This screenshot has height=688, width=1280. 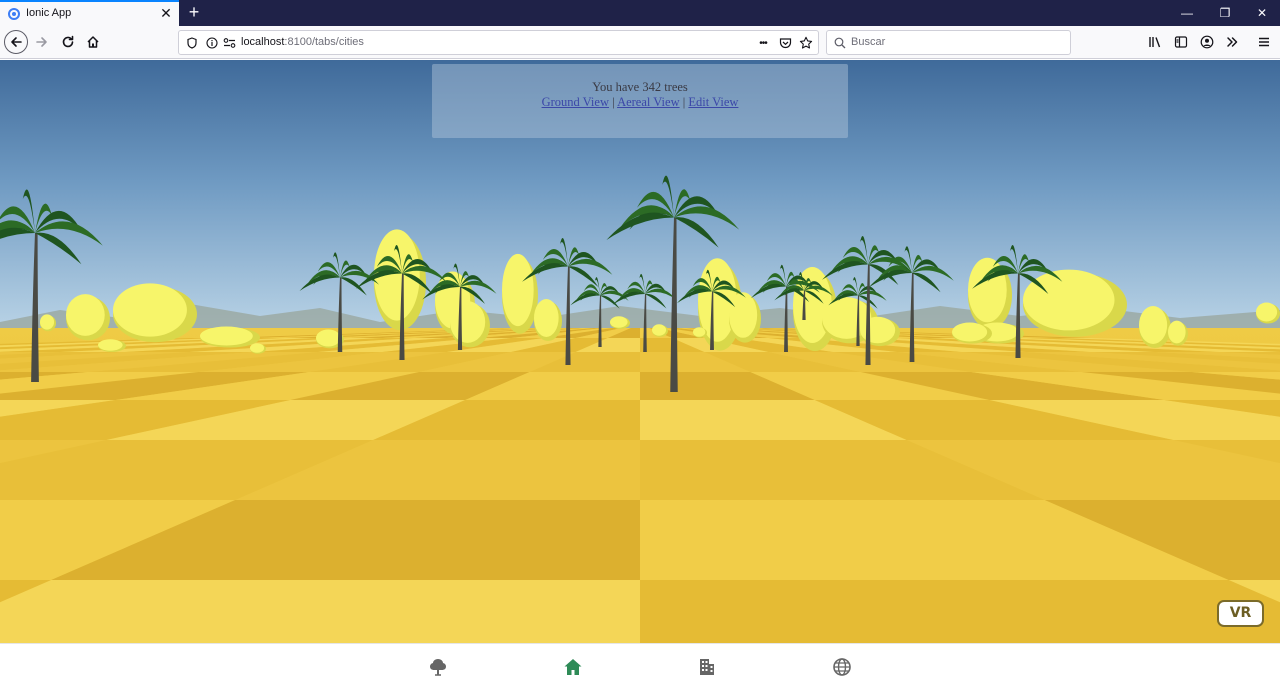 I want to click on url-host: localhost, so click(x=263, y=42).